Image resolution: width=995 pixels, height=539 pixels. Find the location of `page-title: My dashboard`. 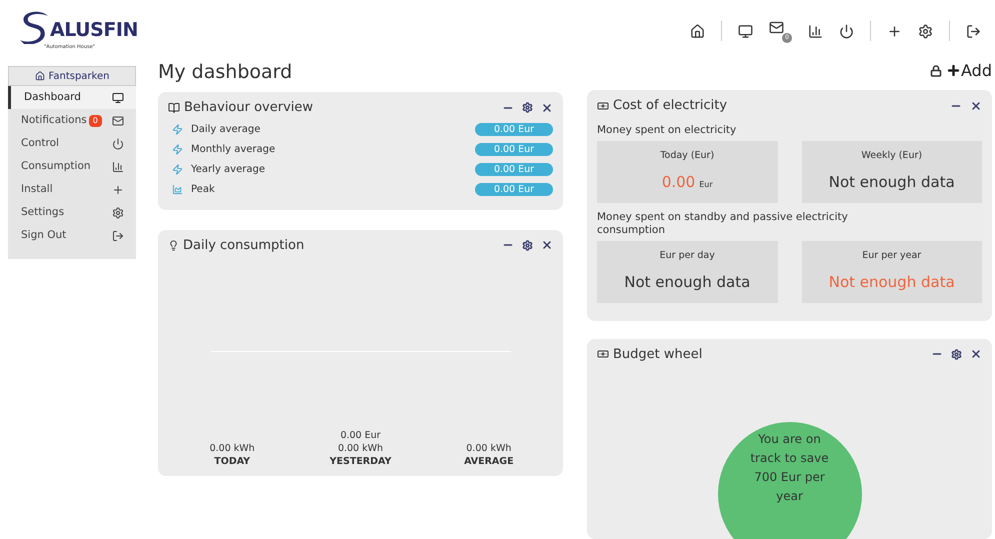

page-title: My dashboard is located at coordinates (226, 72).